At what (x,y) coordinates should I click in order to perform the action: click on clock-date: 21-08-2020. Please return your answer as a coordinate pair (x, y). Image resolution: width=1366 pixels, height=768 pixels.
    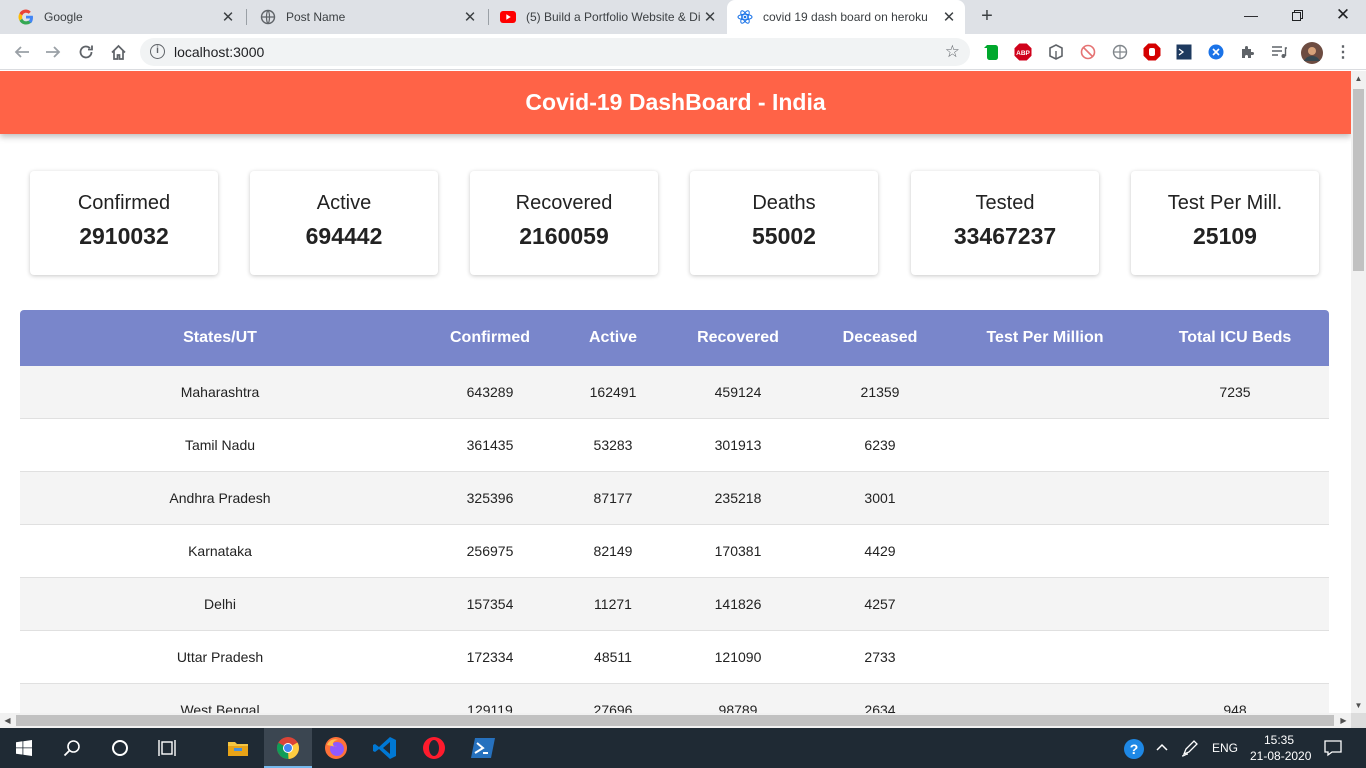
    Looking at the image, I should click on (1280, 756).